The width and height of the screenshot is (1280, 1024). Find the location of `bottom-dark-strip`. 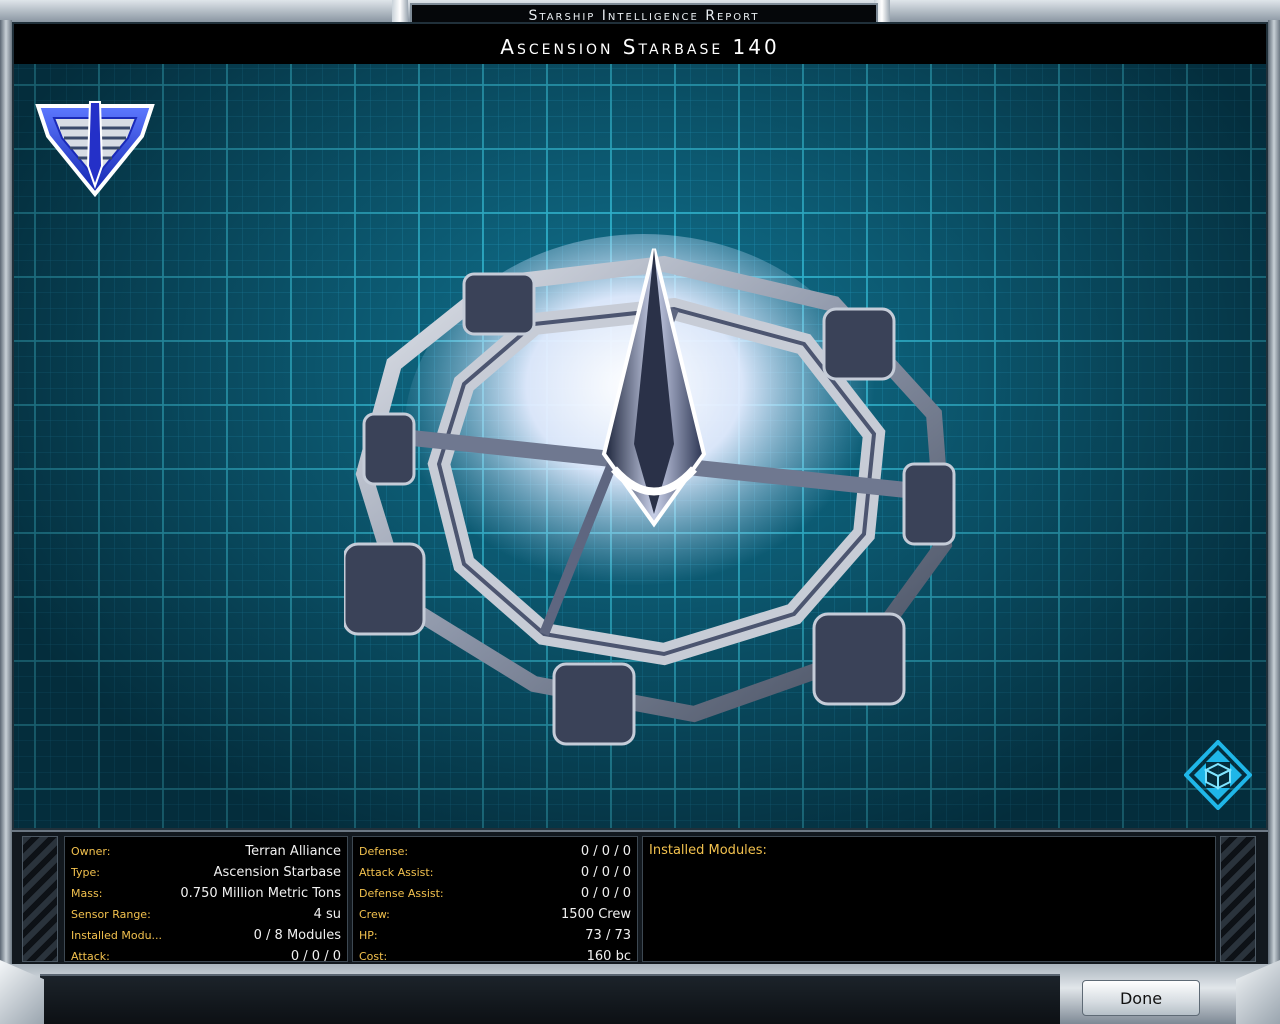

bottom-dark-strip is located at coordinates (550, 999).